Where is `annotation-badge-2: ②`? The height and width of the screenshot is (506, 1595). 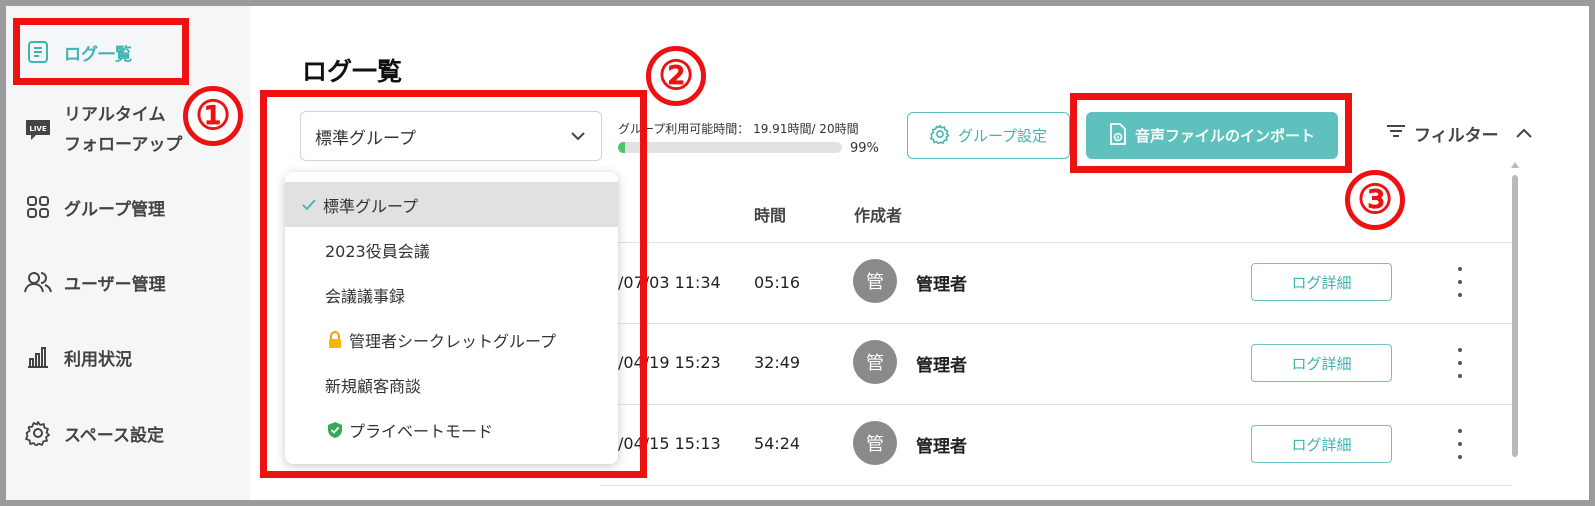
annotation-badge-2: ② is located at coordinates (676, 76).